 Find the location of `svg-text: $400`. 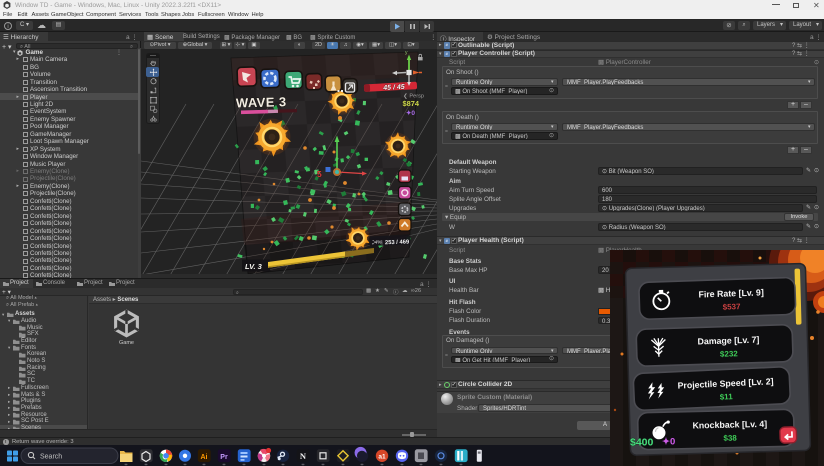

svg-text: $400 is located at coordinates (642, 443).